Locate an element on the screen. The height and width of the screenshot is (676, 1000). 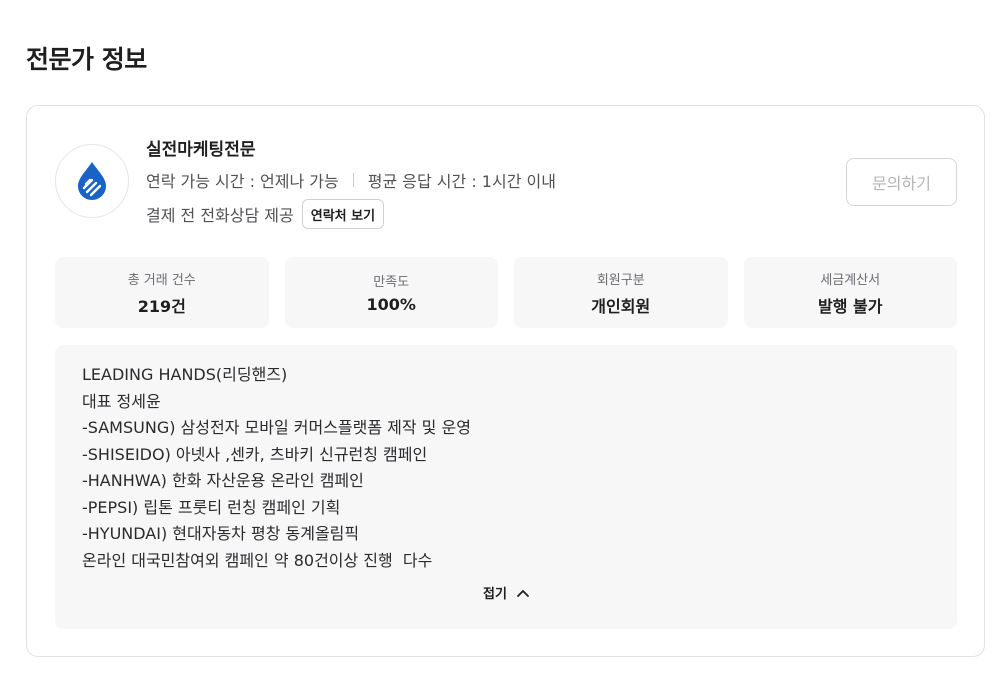
description-line: -SHISEIDO) 아넷사 ,센카, 츠바키 신규런칭 캠페인 is located at coordinates (255, 454).